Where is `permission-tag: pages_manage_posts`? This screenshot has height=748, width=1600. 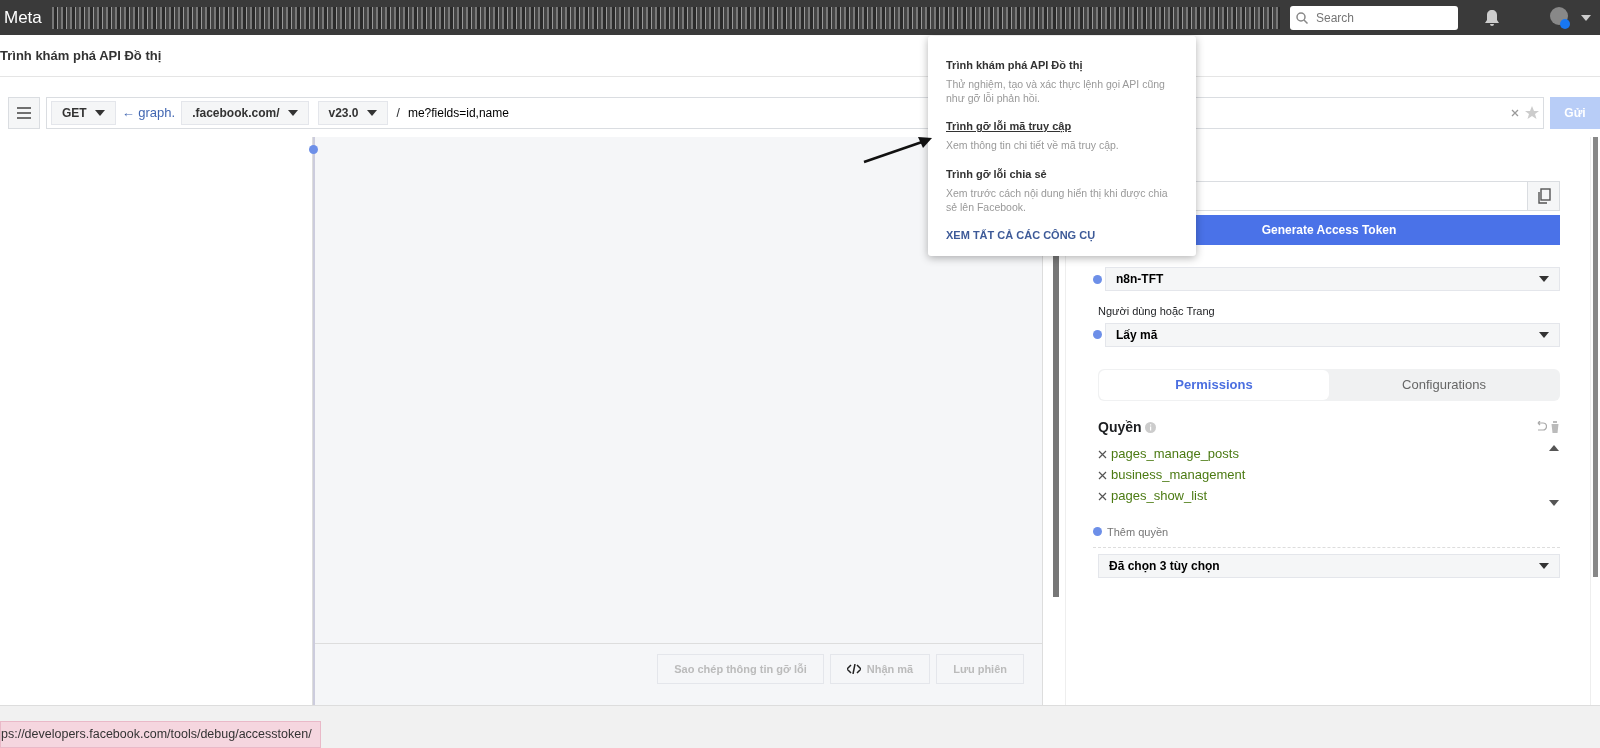 permission-tag: pages_manage_posts is located at coordinates (1175, 454).